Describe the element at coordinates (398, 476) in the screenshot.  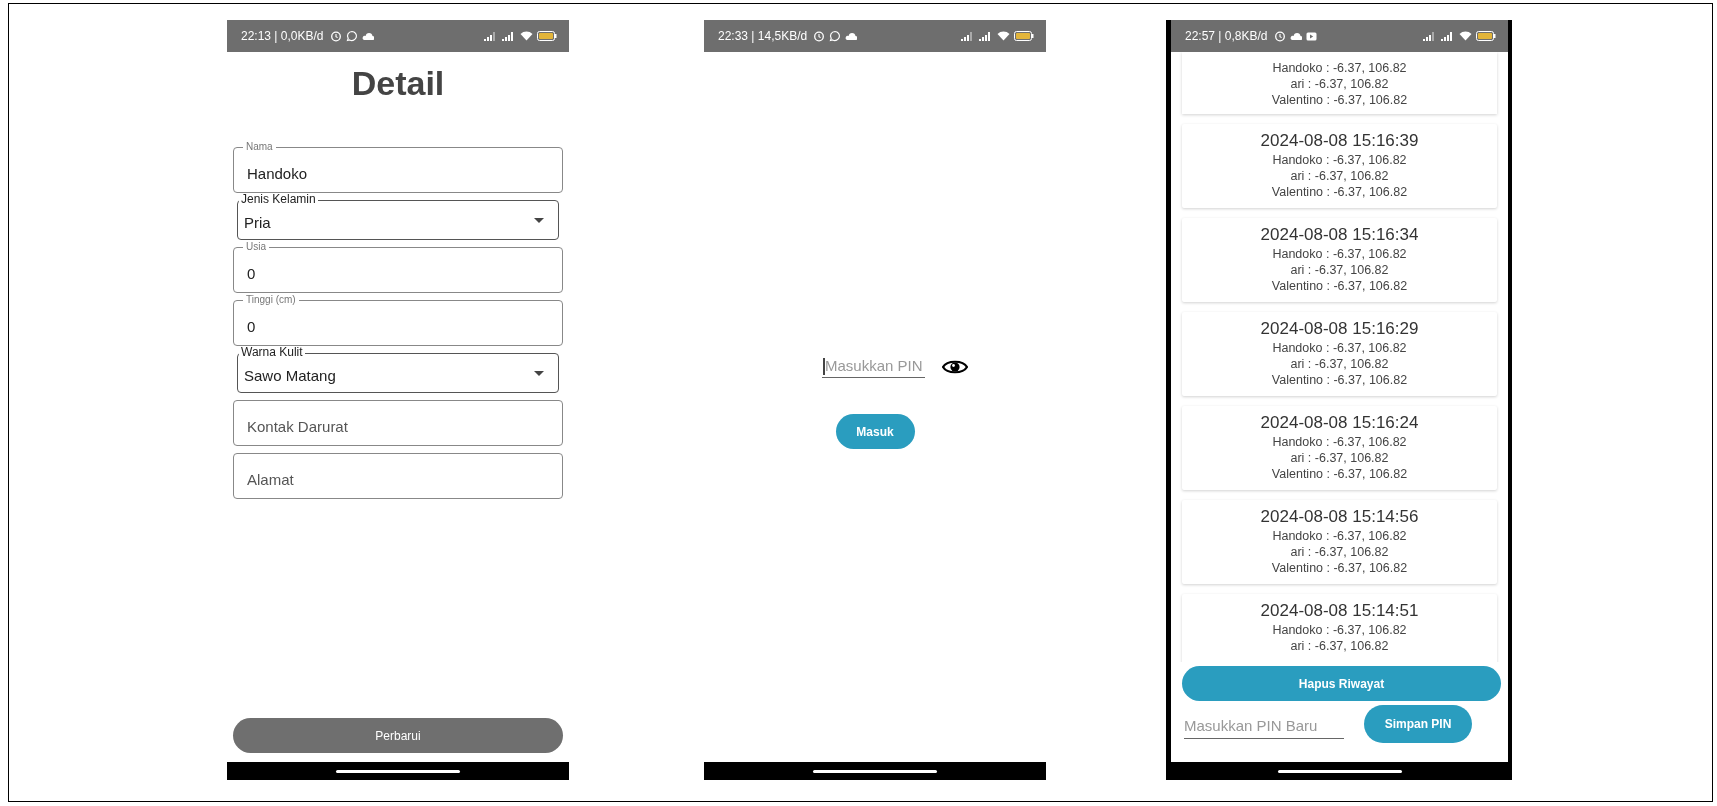
I see `input-field: Alamat` at that location.